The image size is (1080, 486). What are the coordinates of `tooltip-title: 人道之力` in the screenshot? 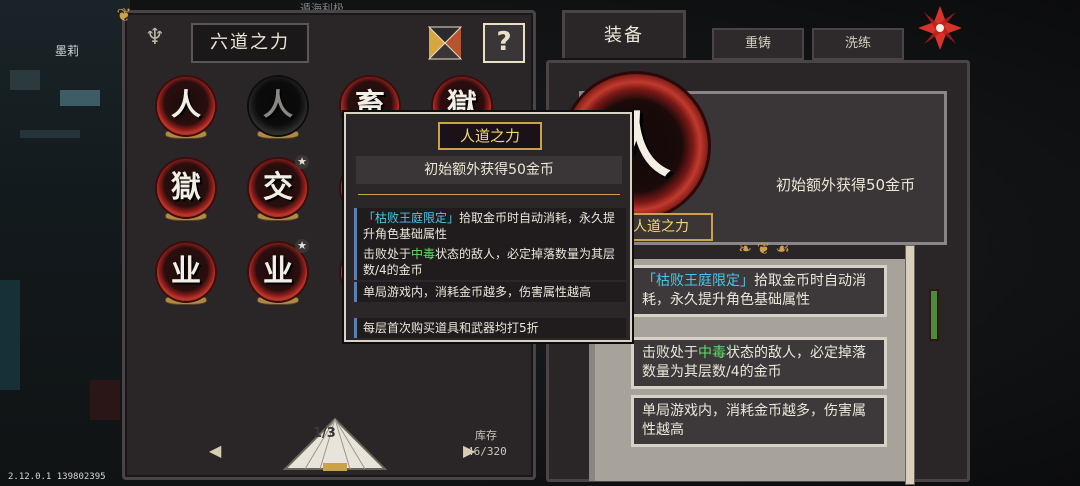 It's located at (490, 136).